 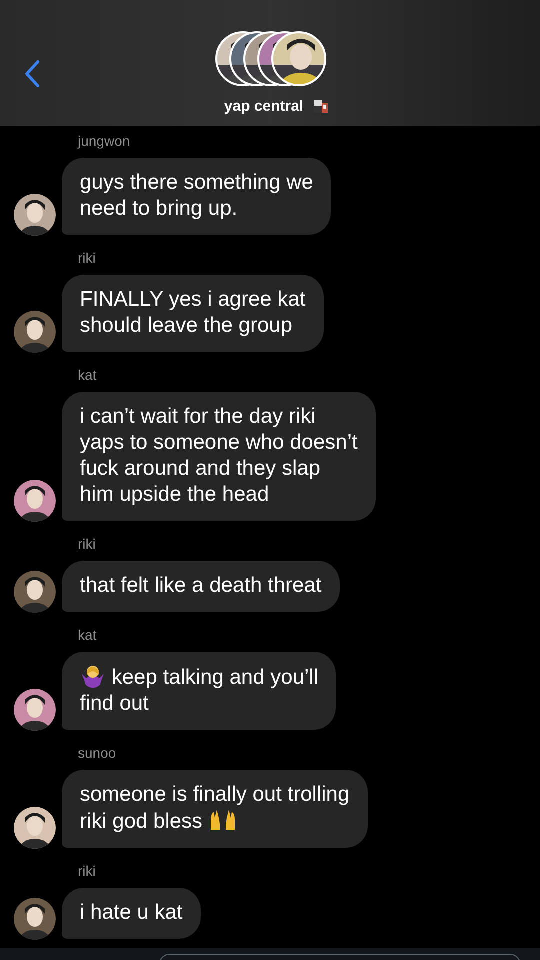 I want to click on group-title: yap central, so click(x=264, y=106).